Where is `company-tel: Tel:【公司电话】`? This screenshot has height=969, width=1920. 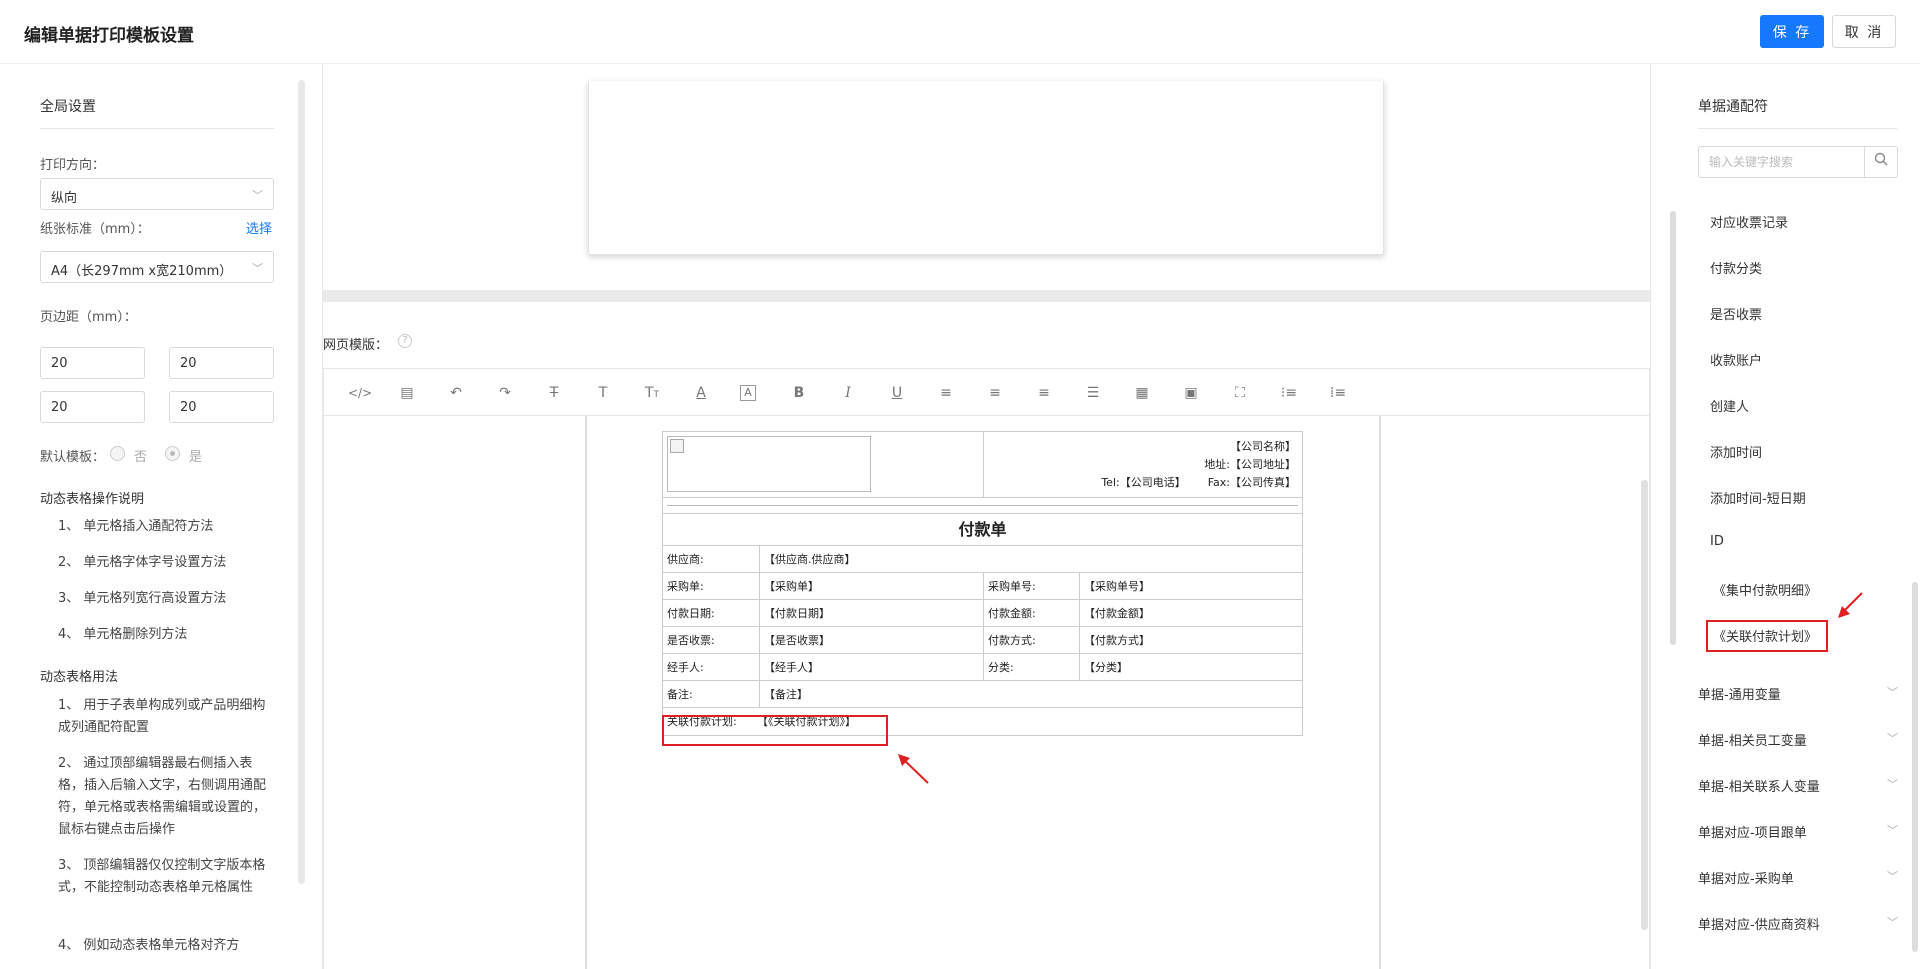
company-tel: Tel:【公司电话】 is located at coordinates (1143, 482).